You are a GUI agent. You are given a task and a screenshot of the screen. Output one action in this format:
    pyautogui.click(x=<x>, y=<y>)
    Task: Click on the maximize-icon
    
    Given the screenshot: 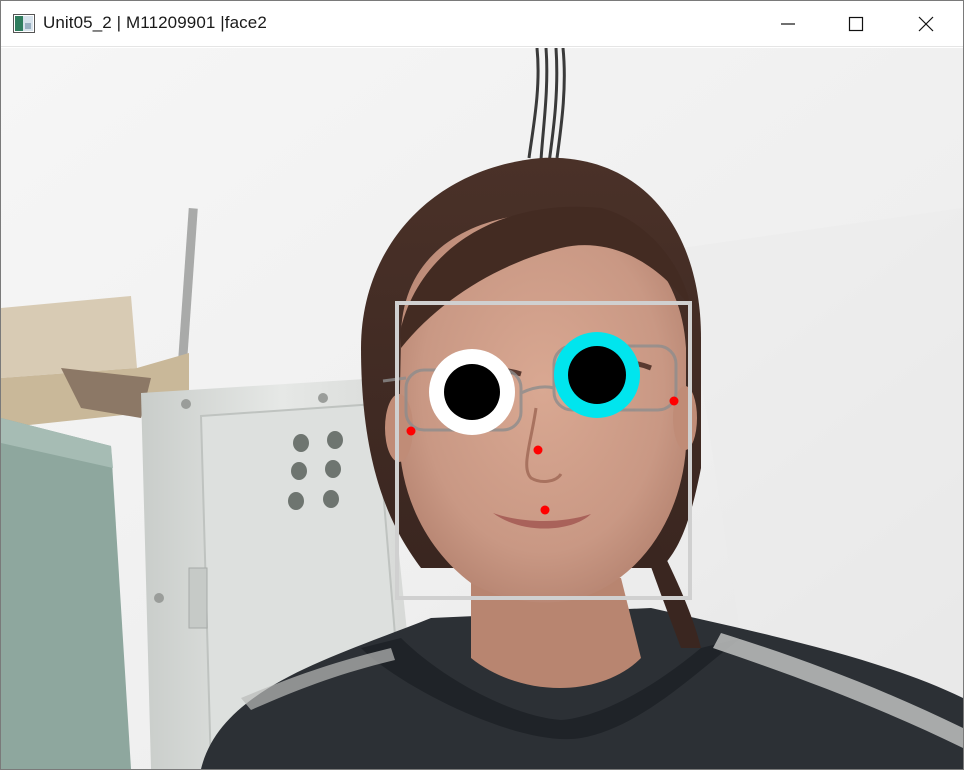 What is the action you would take?
    pyautogui.click(x=856, y=24)
    